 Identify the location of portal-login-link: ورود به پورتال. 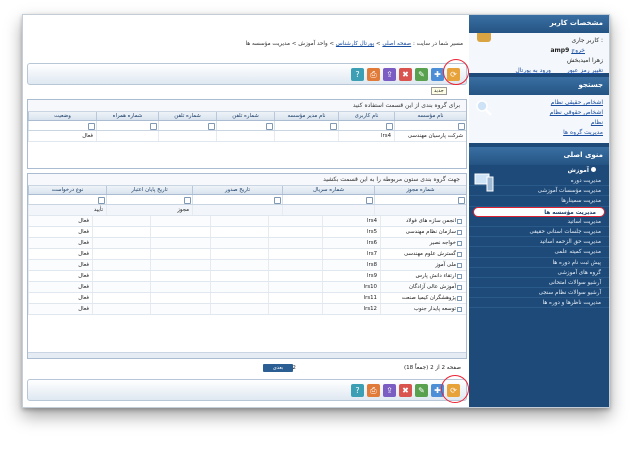
(533, 70).